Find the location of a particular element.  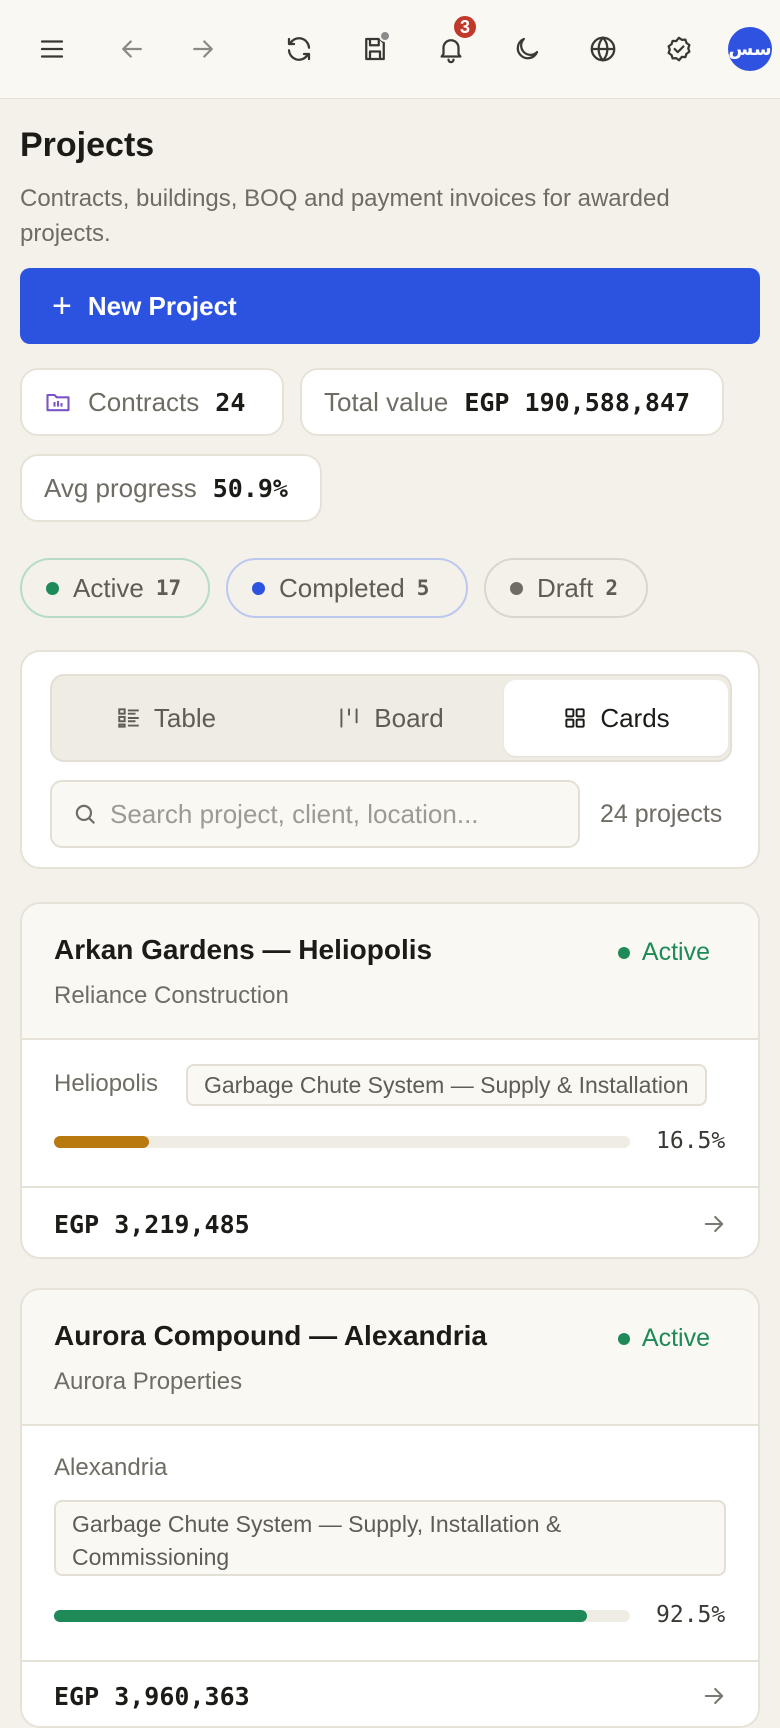

back-arrow-icon is located at coordinates (132, 49).